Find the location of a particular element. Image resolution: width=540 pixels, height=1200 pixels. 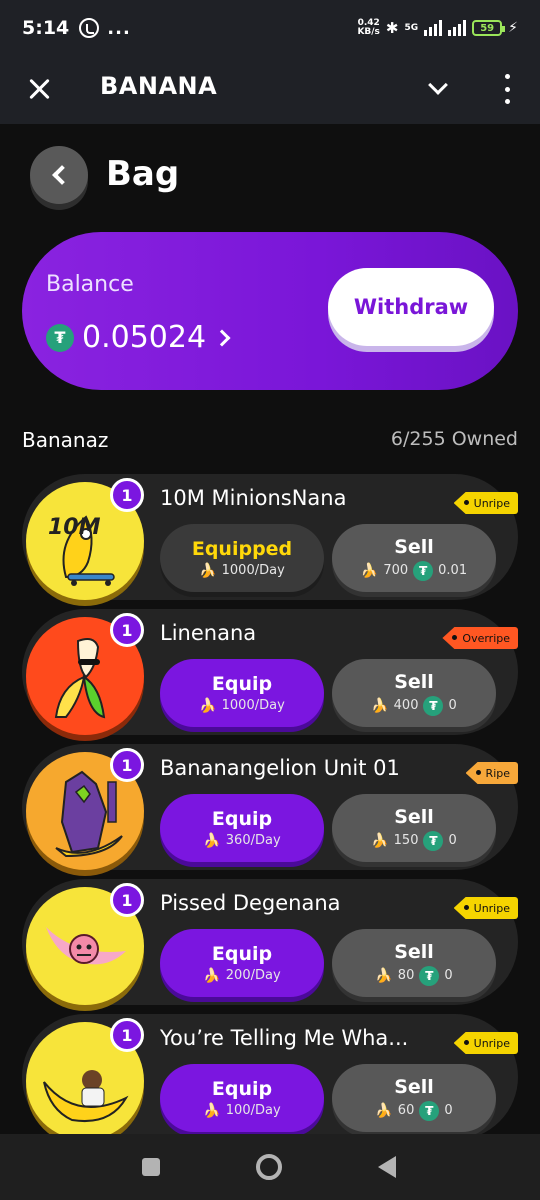

earn-rate: 360/Day is located at coordinates (253, 840).